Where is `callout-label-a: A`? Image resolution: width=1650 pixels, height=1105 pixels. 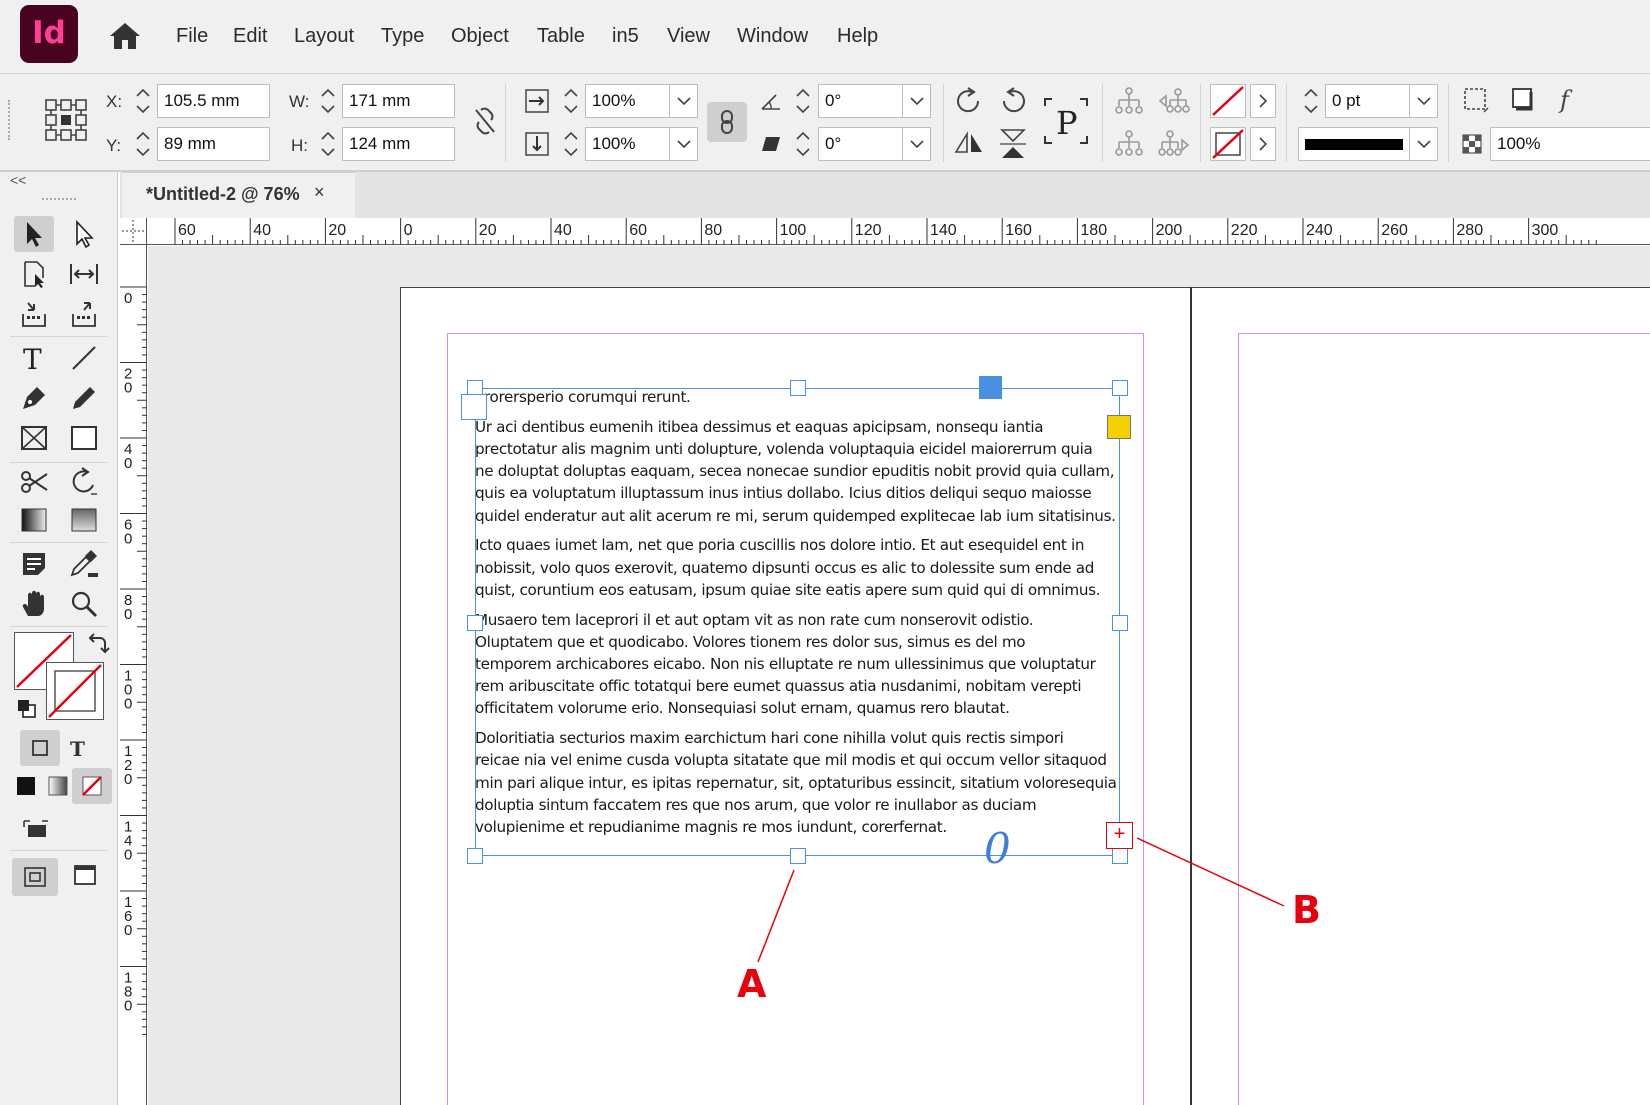 callout-label-a: A is located at coordinates (752, 984).